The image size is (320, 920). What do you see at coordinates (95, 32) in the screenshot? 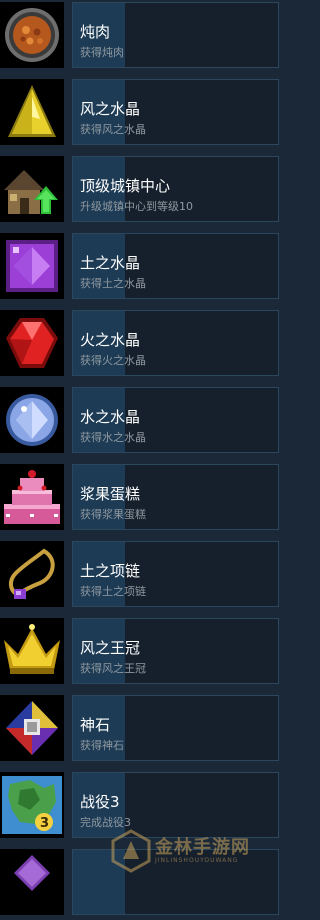
I see `achievement-title: 炖肉` at bounding box center [95, 32].